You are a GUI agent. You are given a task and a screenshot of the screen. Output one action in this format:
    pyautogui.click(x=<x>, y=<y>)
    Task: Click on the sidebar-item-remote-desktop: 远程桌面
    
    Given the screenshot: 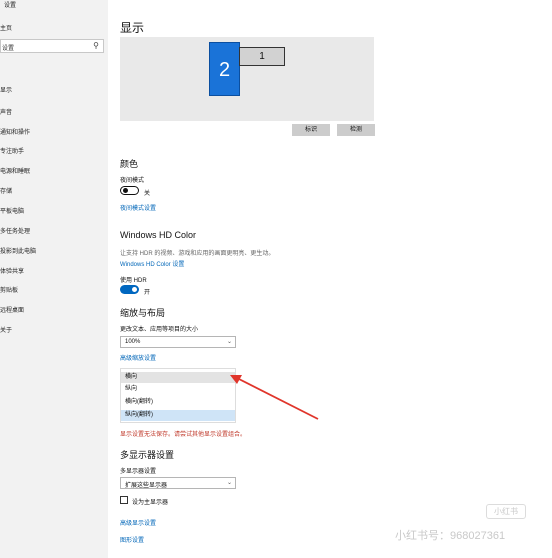 What is the action you would take?
    pyautogui.click(x=12, y=309)
    